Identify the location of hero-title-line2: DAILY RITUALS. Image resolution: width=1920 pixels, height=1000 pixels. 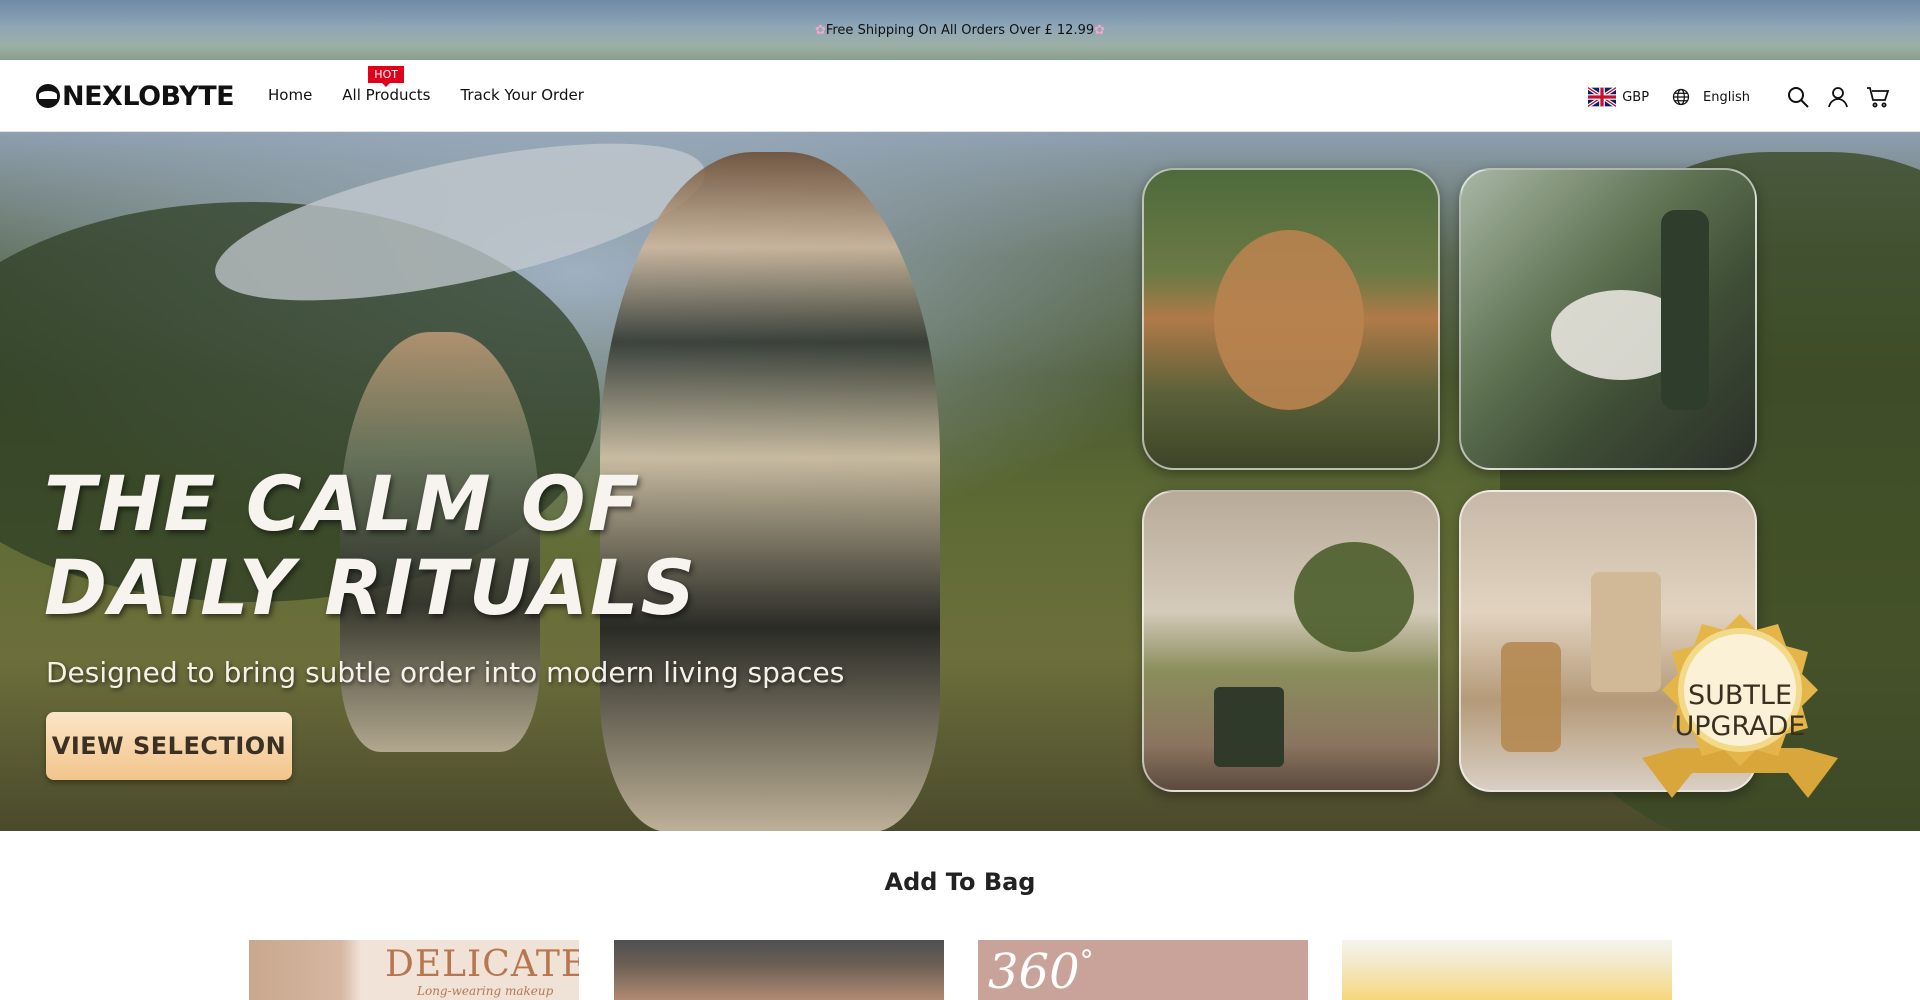
(371, 587).